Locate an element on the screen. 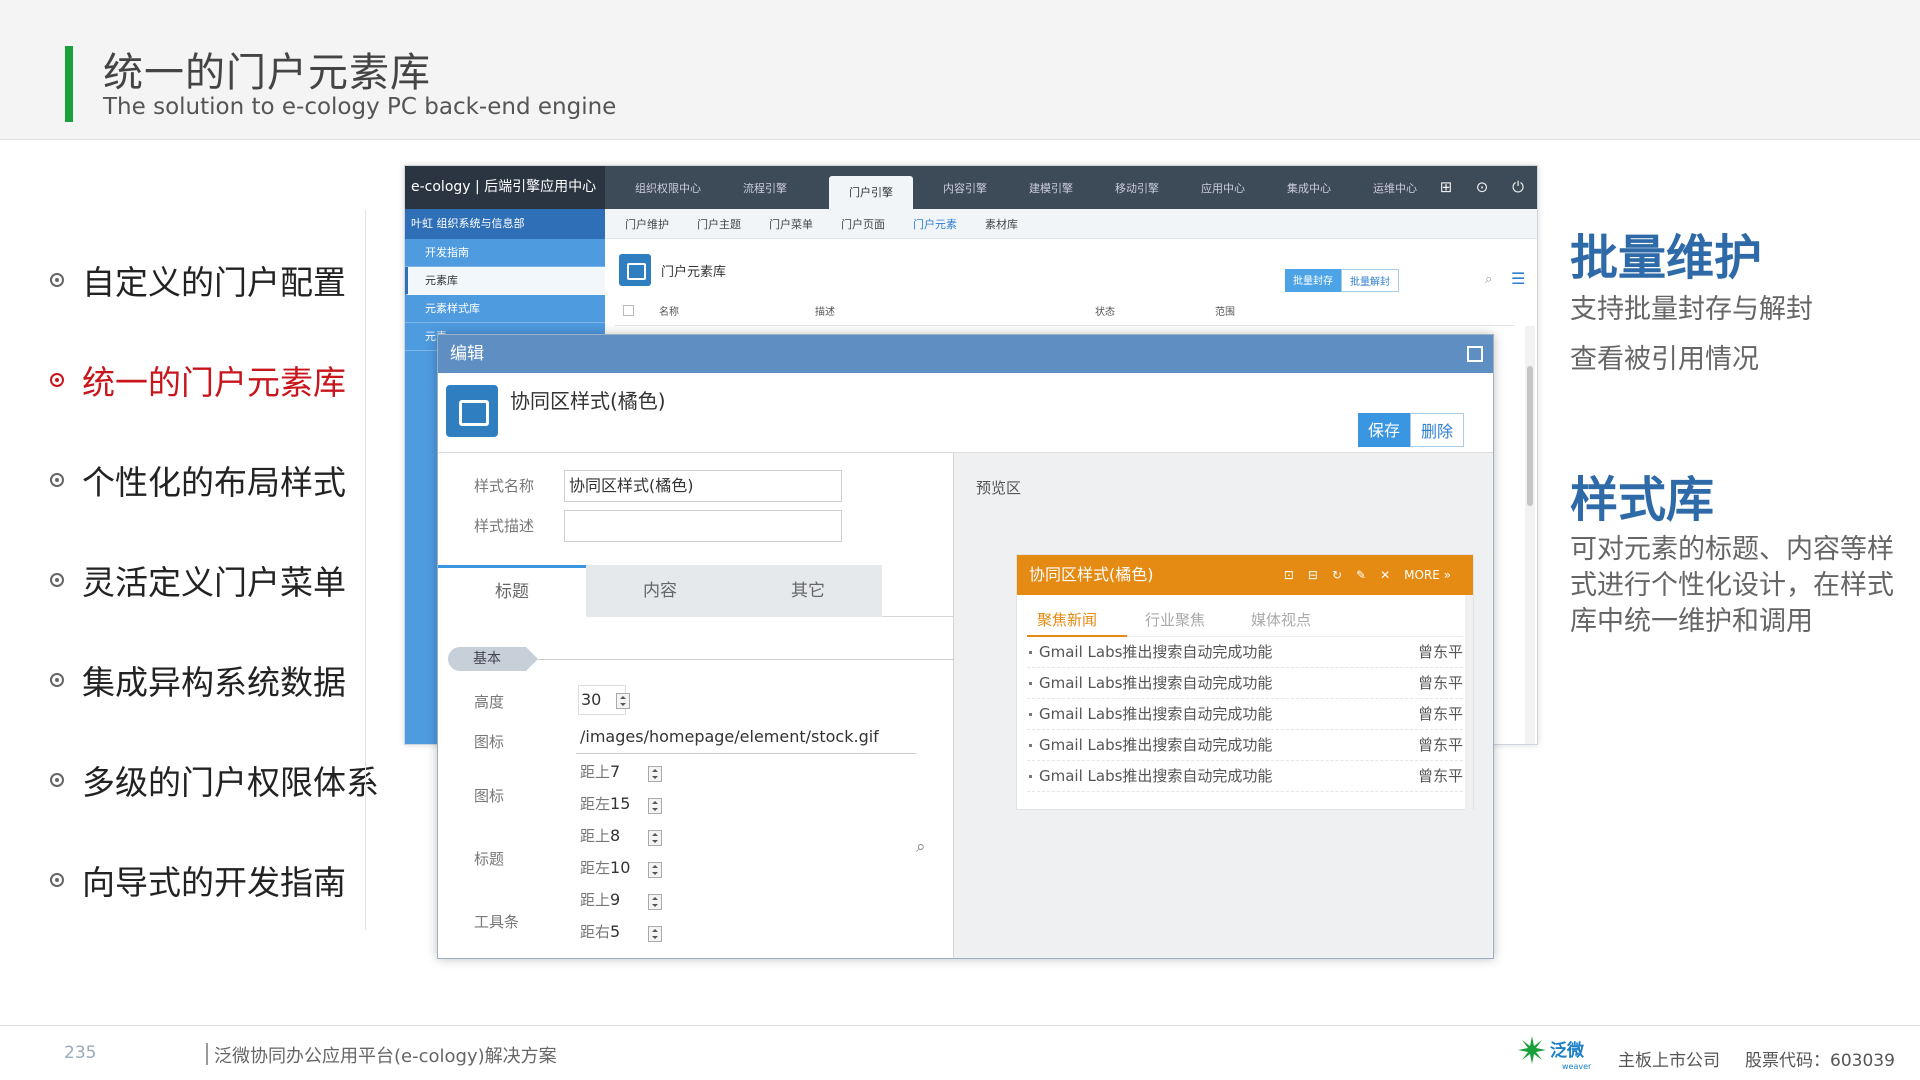 The width and height of the screenshot is (1920, 1080). refresh-icon: ↻ is located at coordinates (1337, 575).